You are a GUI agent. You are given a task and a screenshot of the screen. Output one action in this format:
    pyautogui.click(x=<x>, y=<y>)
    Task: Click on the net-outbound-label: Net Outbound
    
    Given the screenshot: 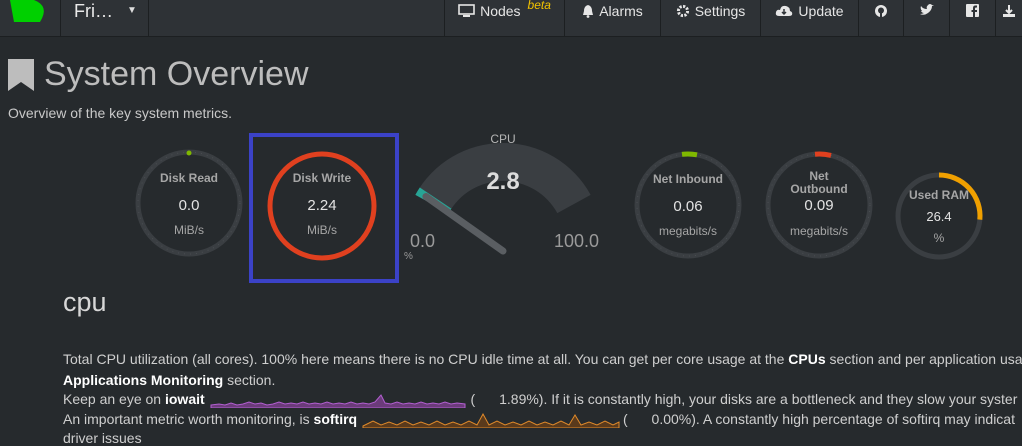 What is the action you would take?
    pyautogui.click(x=819, y=183)
    